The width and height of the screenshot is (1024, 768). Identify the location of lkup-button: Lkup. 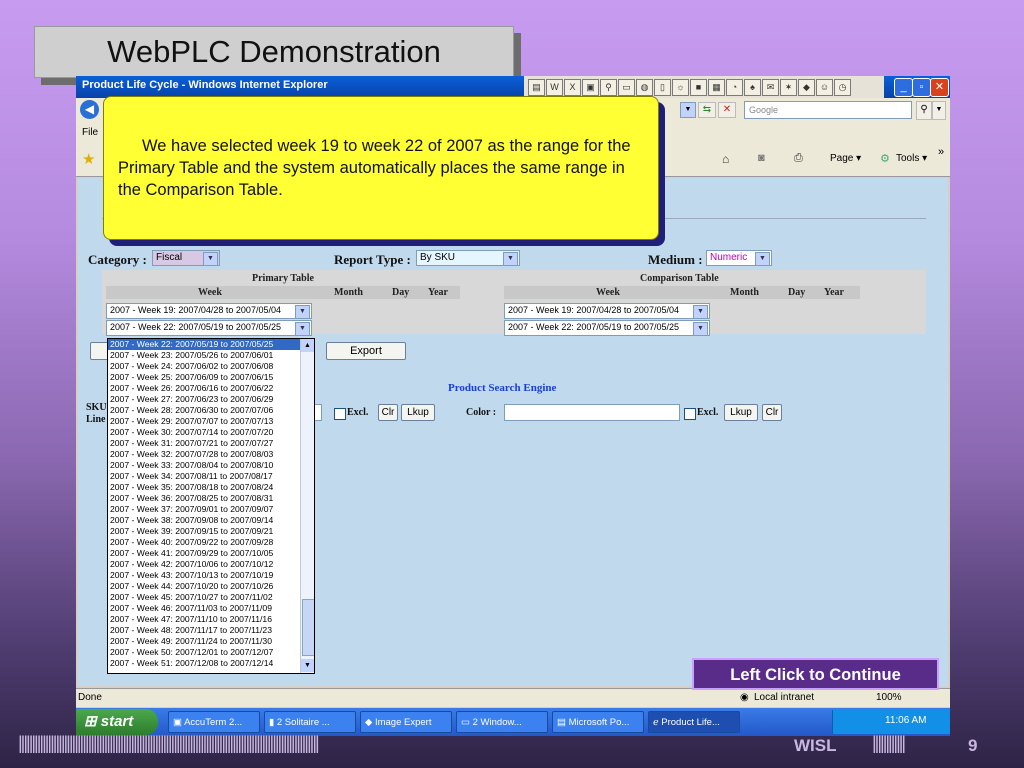
(418, 412).